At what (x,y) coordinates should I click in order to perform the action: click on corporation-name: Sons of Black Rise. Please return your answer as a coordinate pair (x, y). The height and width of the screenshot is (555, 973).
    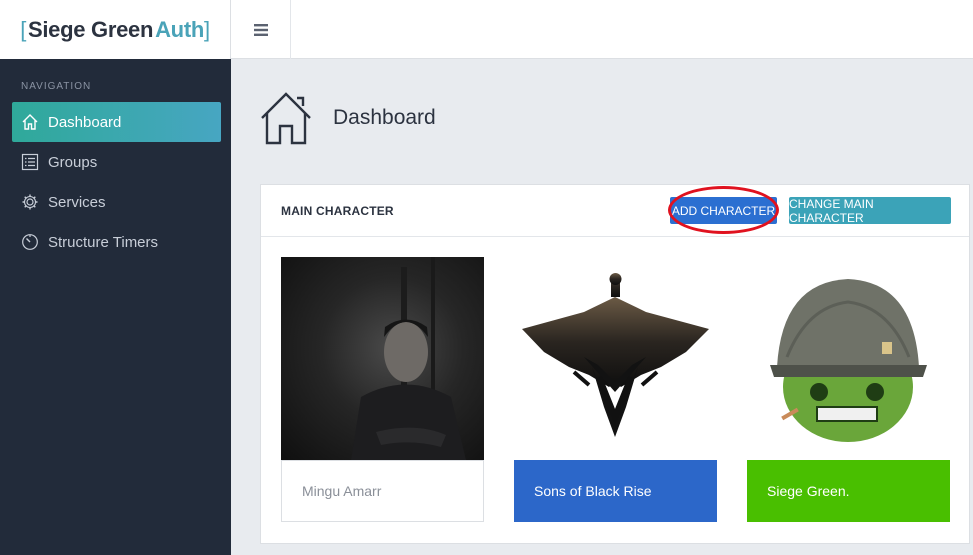
    Looking at the image, I should click on (615, 491).